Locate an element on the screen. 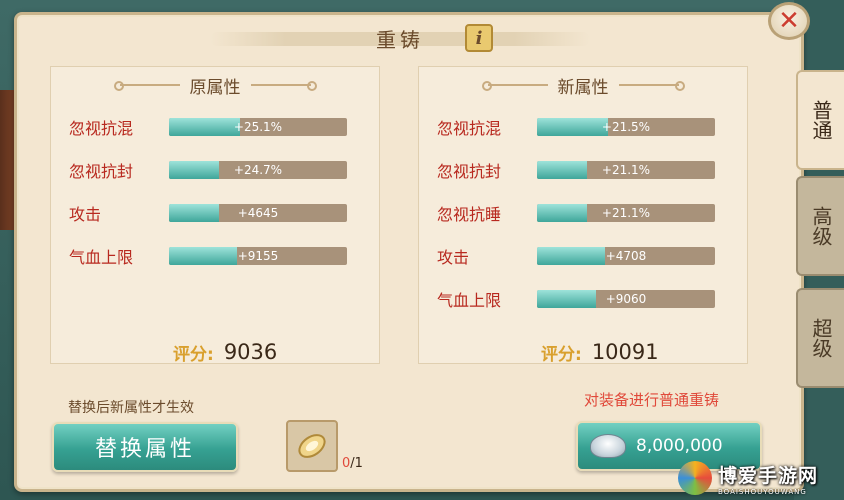 Image resolution: width=844 pixels, height=500 pixels. tab-label: 超级 is located at coordinates (821, 338).